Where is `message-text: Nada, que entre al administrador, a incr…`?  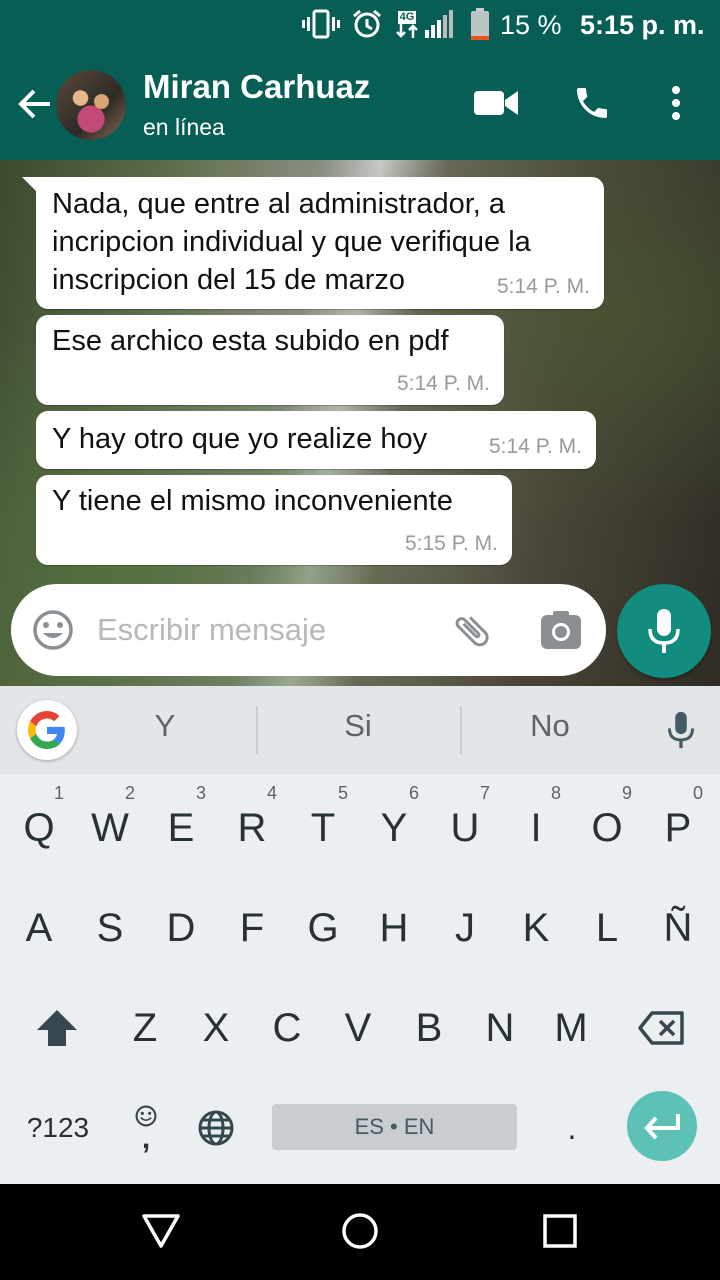
message-text: Nada, que entre al administrador, a incr… is located at coordinates (291, 242).